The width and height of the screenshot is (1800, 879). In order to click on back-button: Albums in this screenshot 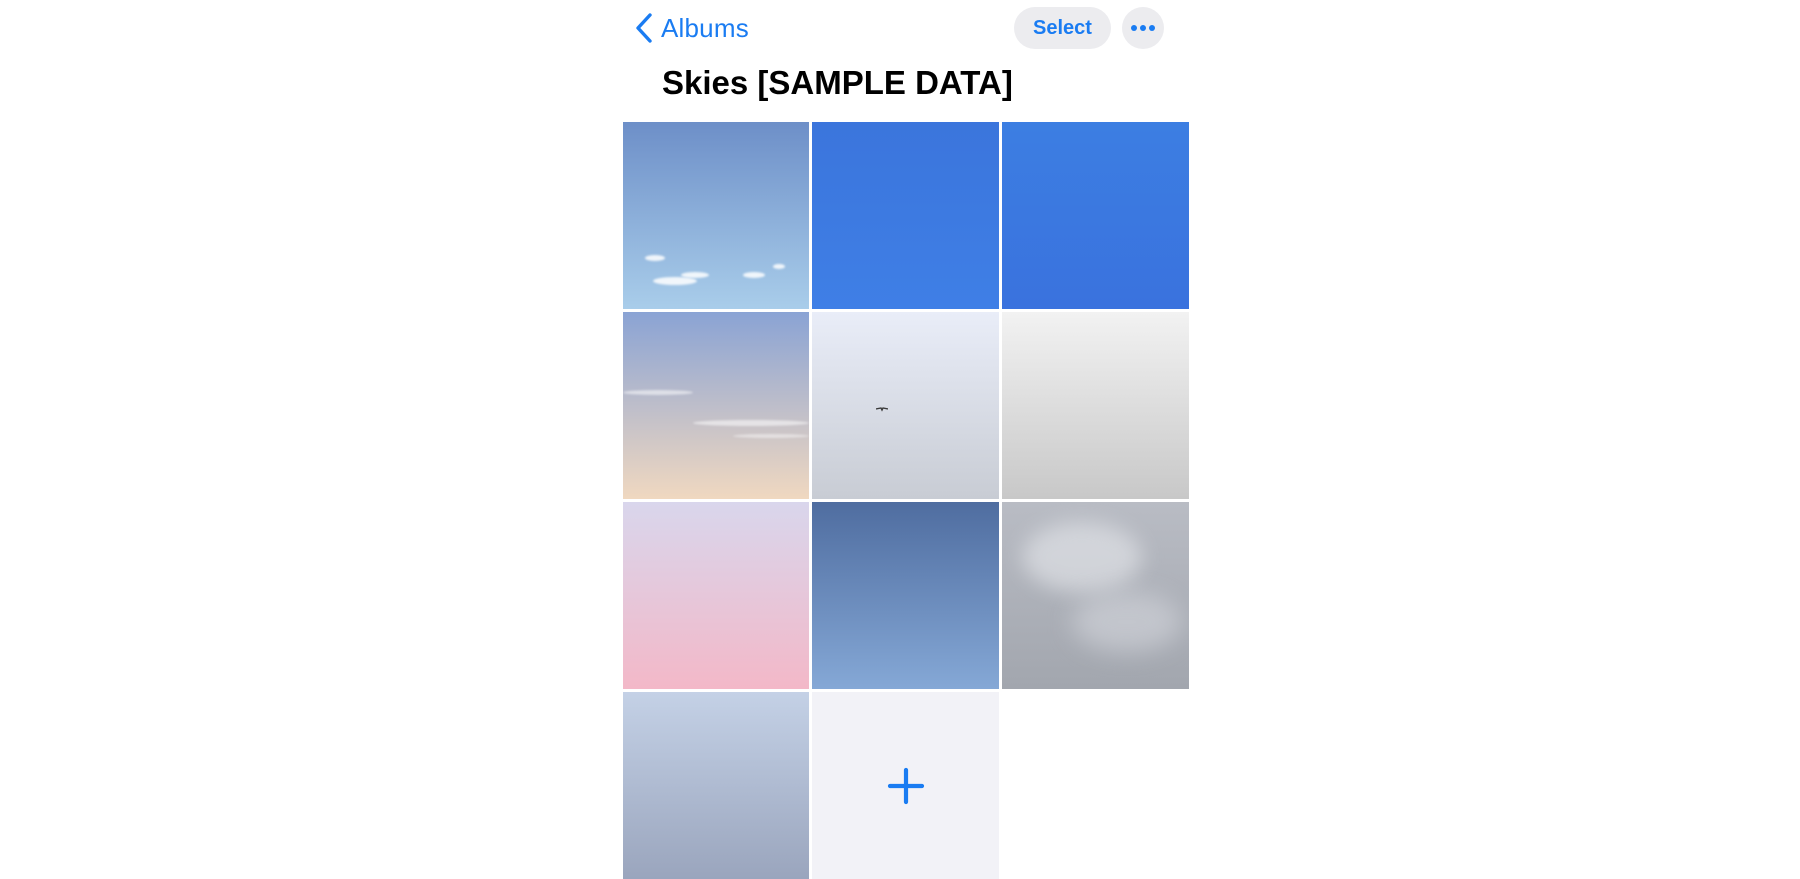, I will do `click(692, 28)`.